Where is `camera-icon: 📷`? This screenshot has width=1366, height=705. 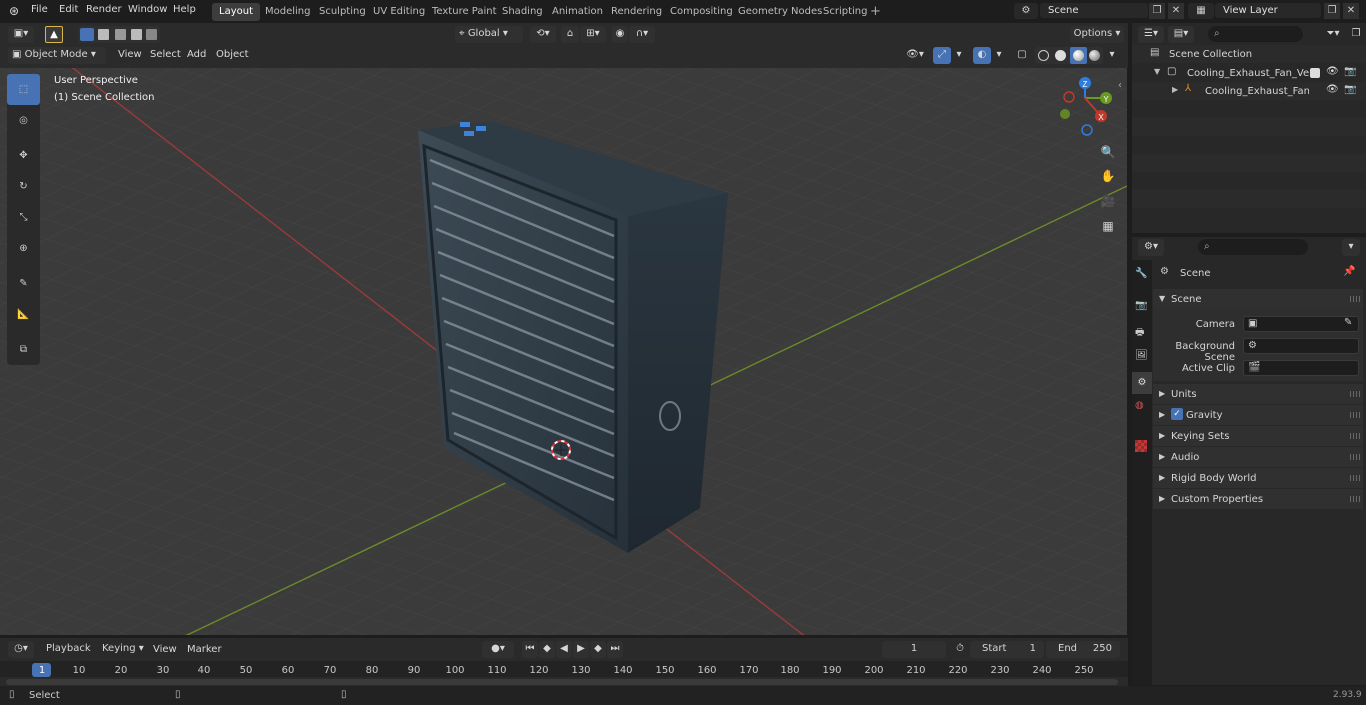 camera-icon: 📷 is located at coordinates (1350, 89).